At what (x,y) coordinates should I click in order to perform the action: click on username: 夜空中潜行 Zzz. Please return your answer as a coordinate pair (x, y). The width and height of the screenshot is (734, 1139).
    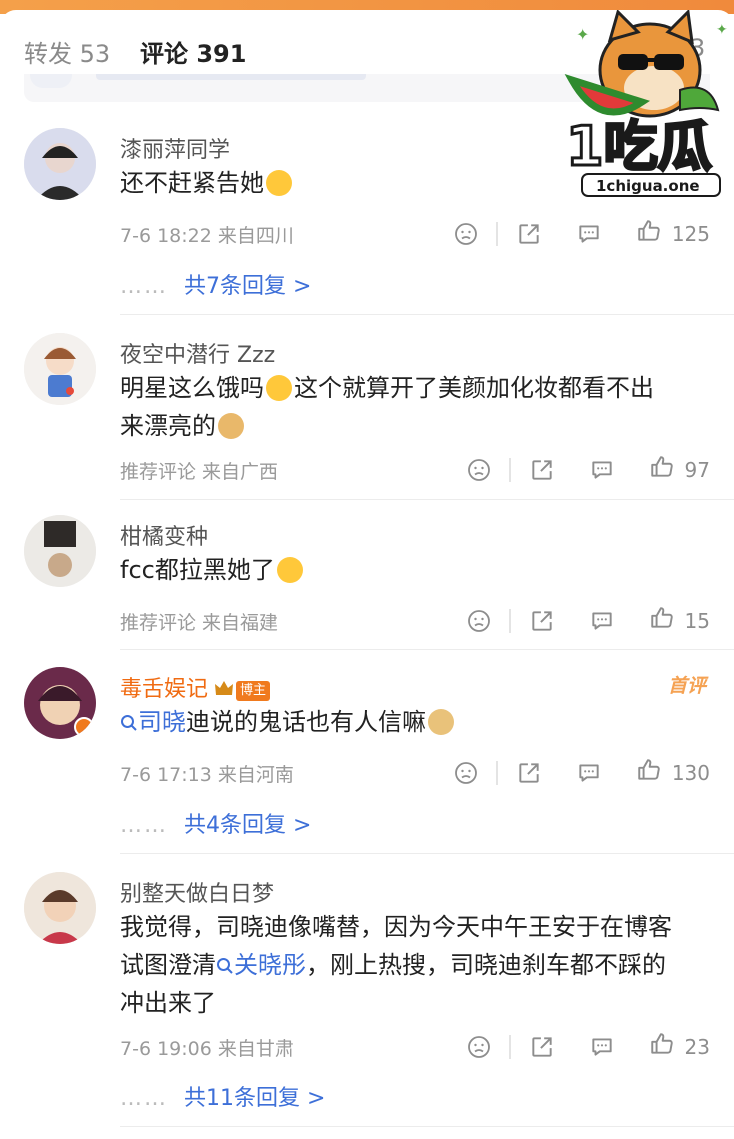
    Looking at the image, I should click on (197, 353).